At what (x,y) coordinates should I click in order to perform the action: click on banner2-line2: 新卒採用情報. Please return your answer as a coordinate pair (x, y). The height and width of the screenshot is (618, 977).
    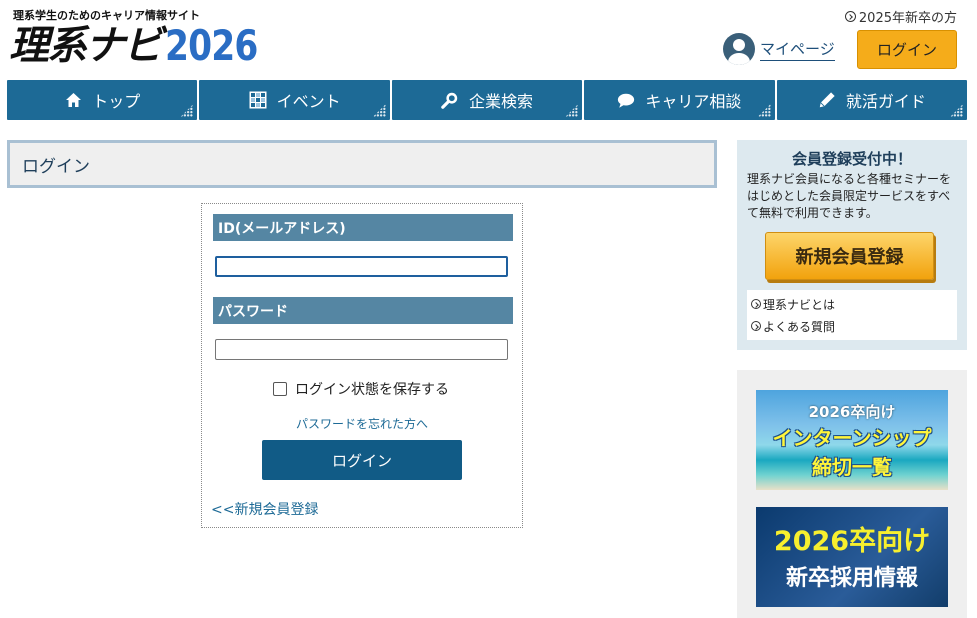
    Looking at the image, I should click on (851, 578).